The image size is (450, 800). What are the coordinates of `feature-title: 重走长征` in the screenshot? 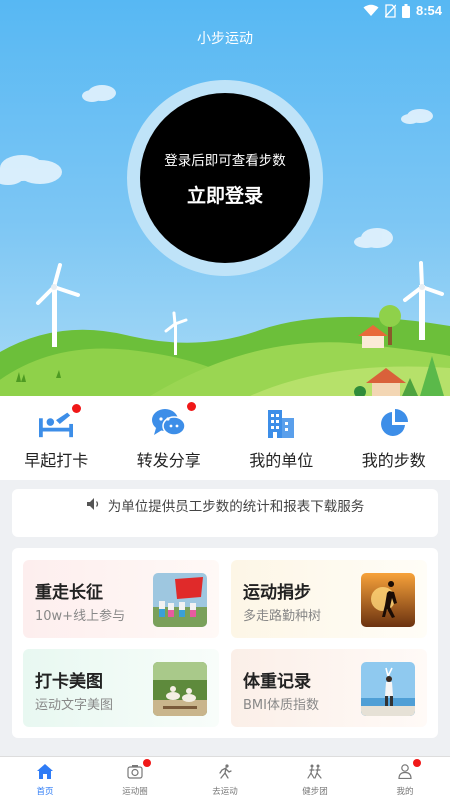 It's located at (69, 593).